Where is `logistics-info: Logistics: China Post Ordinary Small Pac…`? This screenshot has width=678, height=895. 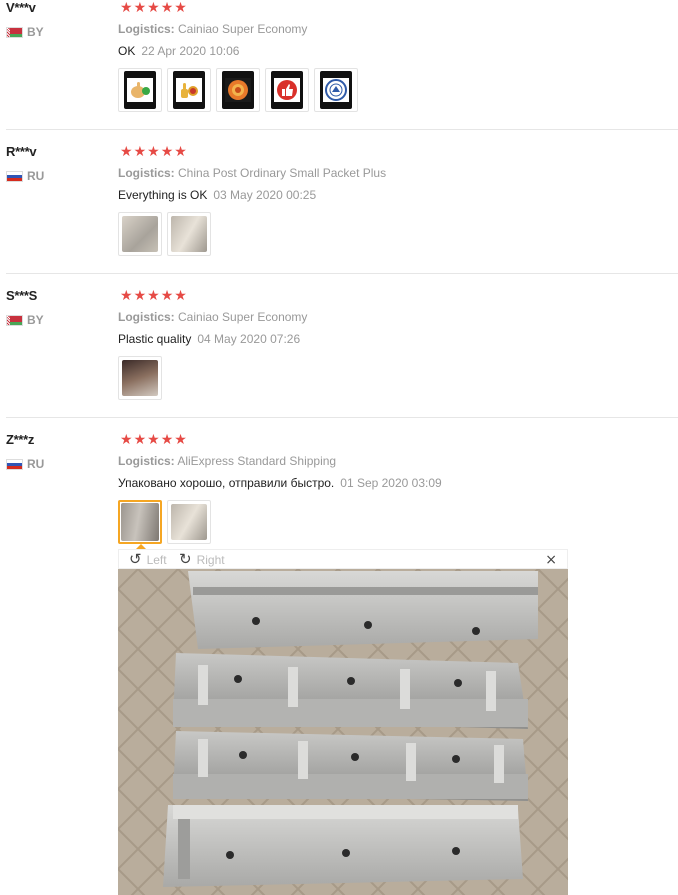 logistics-info: Logistics: China Post Ordinary Small Pac… is located at coordinates (252, 173).